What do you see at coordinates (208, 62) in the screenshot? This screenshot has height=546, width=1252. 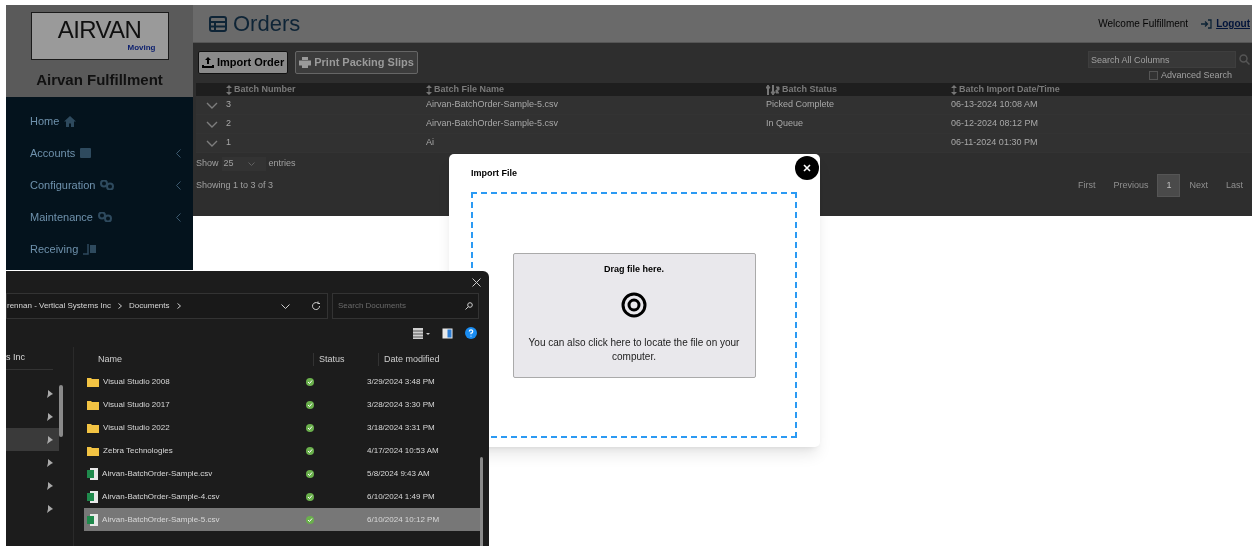 I see `upload-icon` at bounding box center [208, 62].